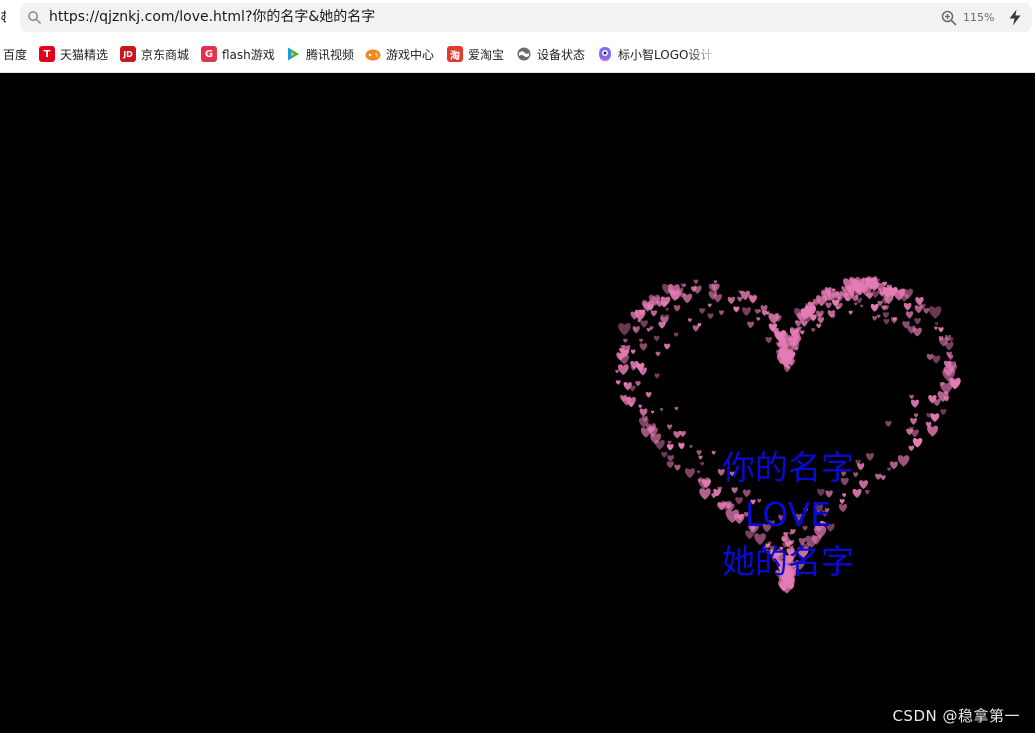 Image resolution: width=1035 pixels, height=733 pixels. I want to click on bookmark-label: 百度, so click(15, 54).